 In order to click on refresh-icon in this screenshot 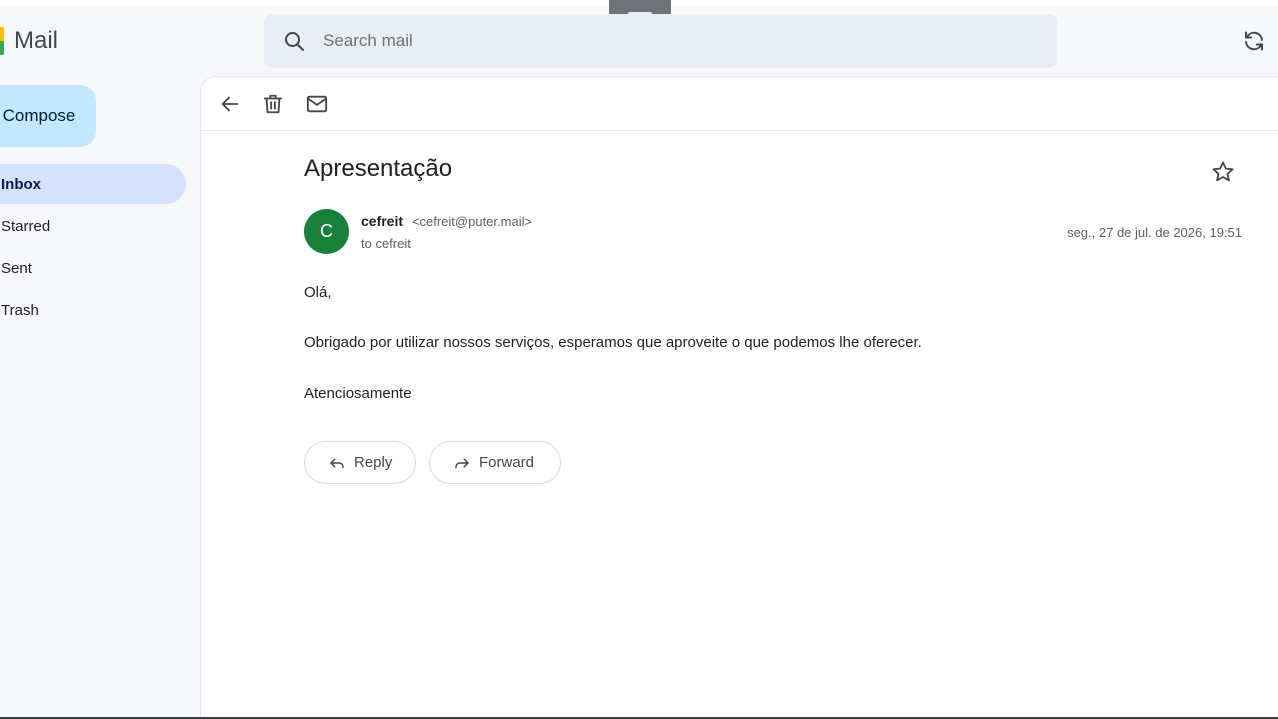, I will do `click(1254, 41)`.